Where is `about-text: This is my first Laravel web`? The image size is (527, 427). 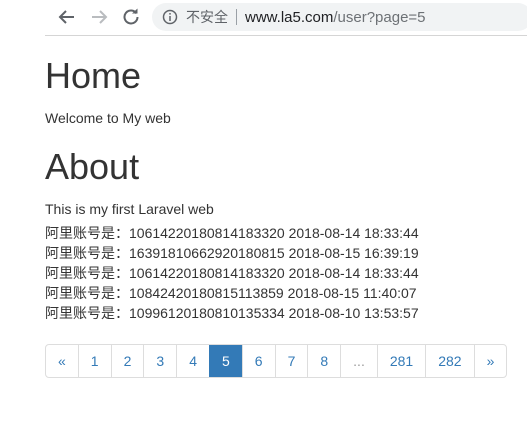
about-text: This is my first Laravel web is located at coordinates (129, 209).